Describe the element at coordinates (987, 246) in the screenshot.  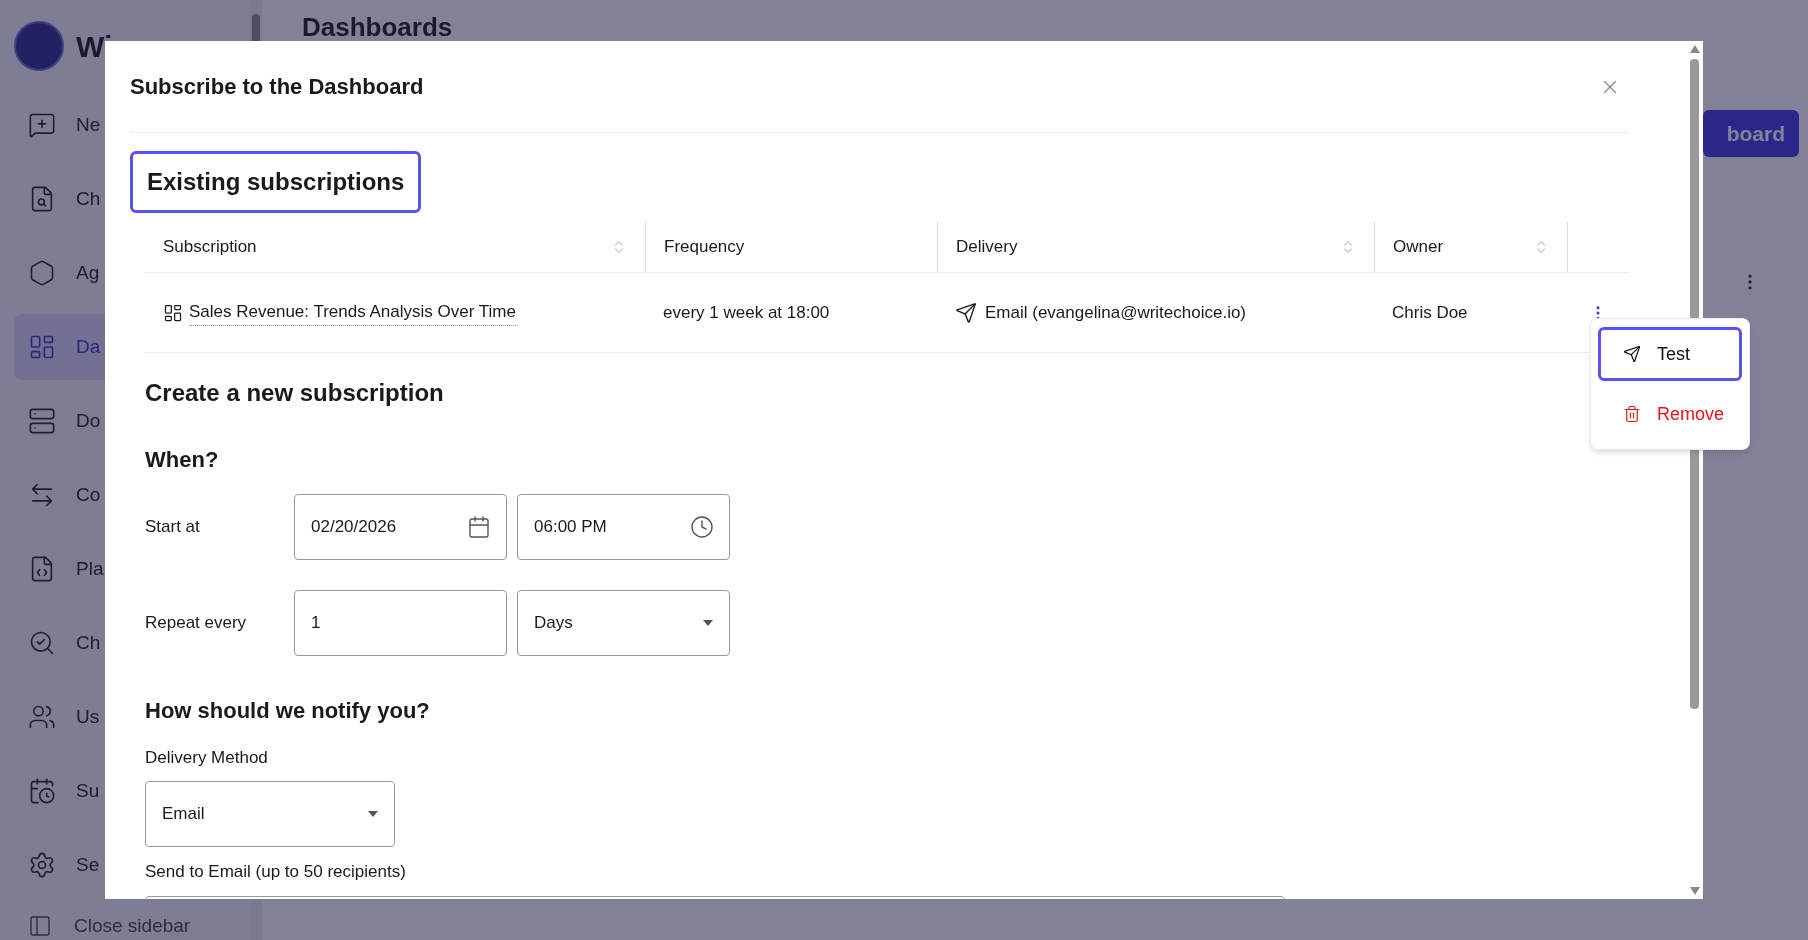
I see `column-header: Delivery` at that location.